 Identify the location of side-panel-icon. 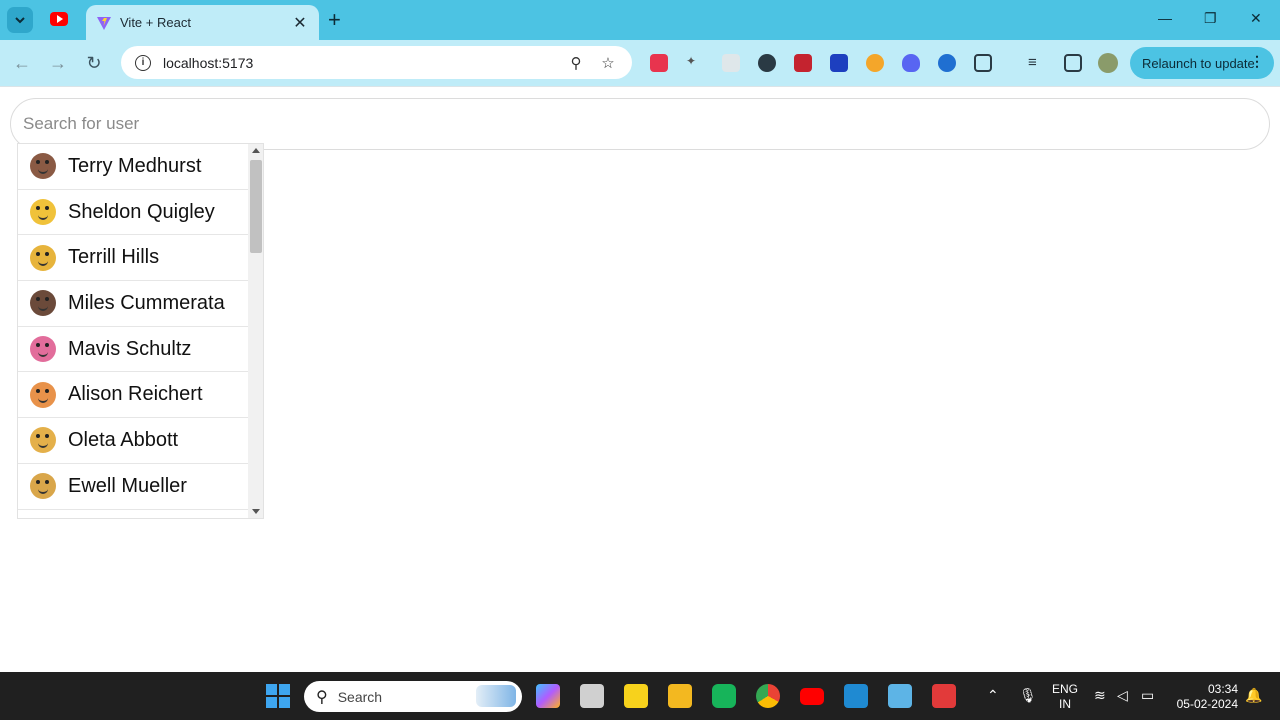
(1073, 63).